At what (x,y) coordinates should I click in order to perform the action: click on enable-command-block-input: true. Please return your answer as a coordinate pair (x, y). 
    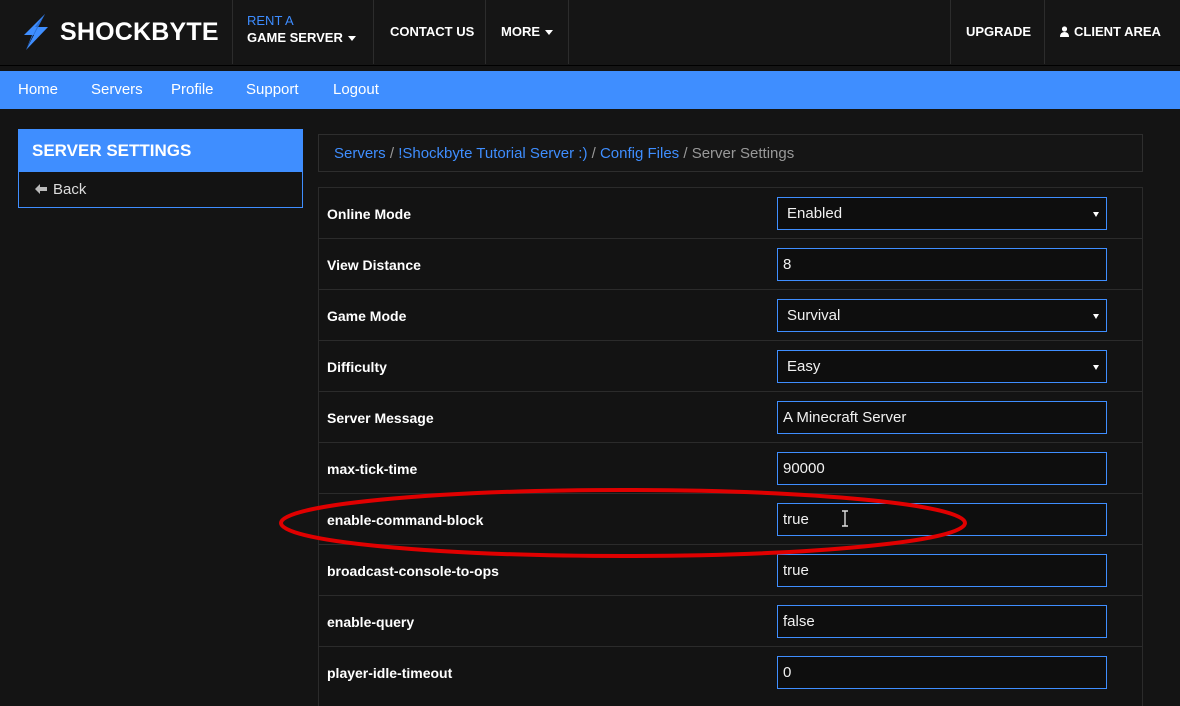
    Looking at the image, I should click on (942, 519).